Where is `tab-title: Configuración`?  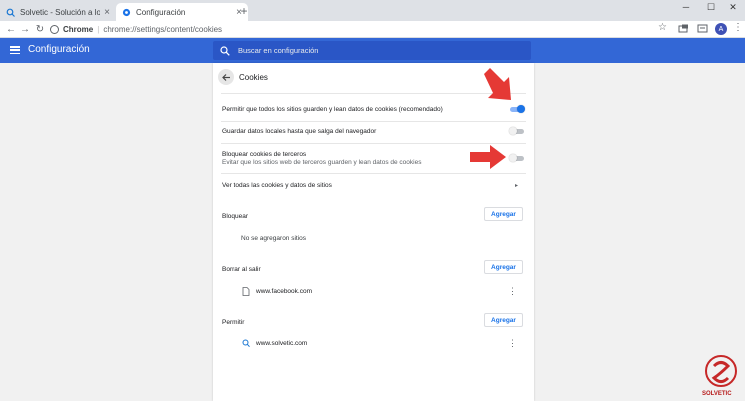 tab-title: Configuración is located at coordinates (161, 12).